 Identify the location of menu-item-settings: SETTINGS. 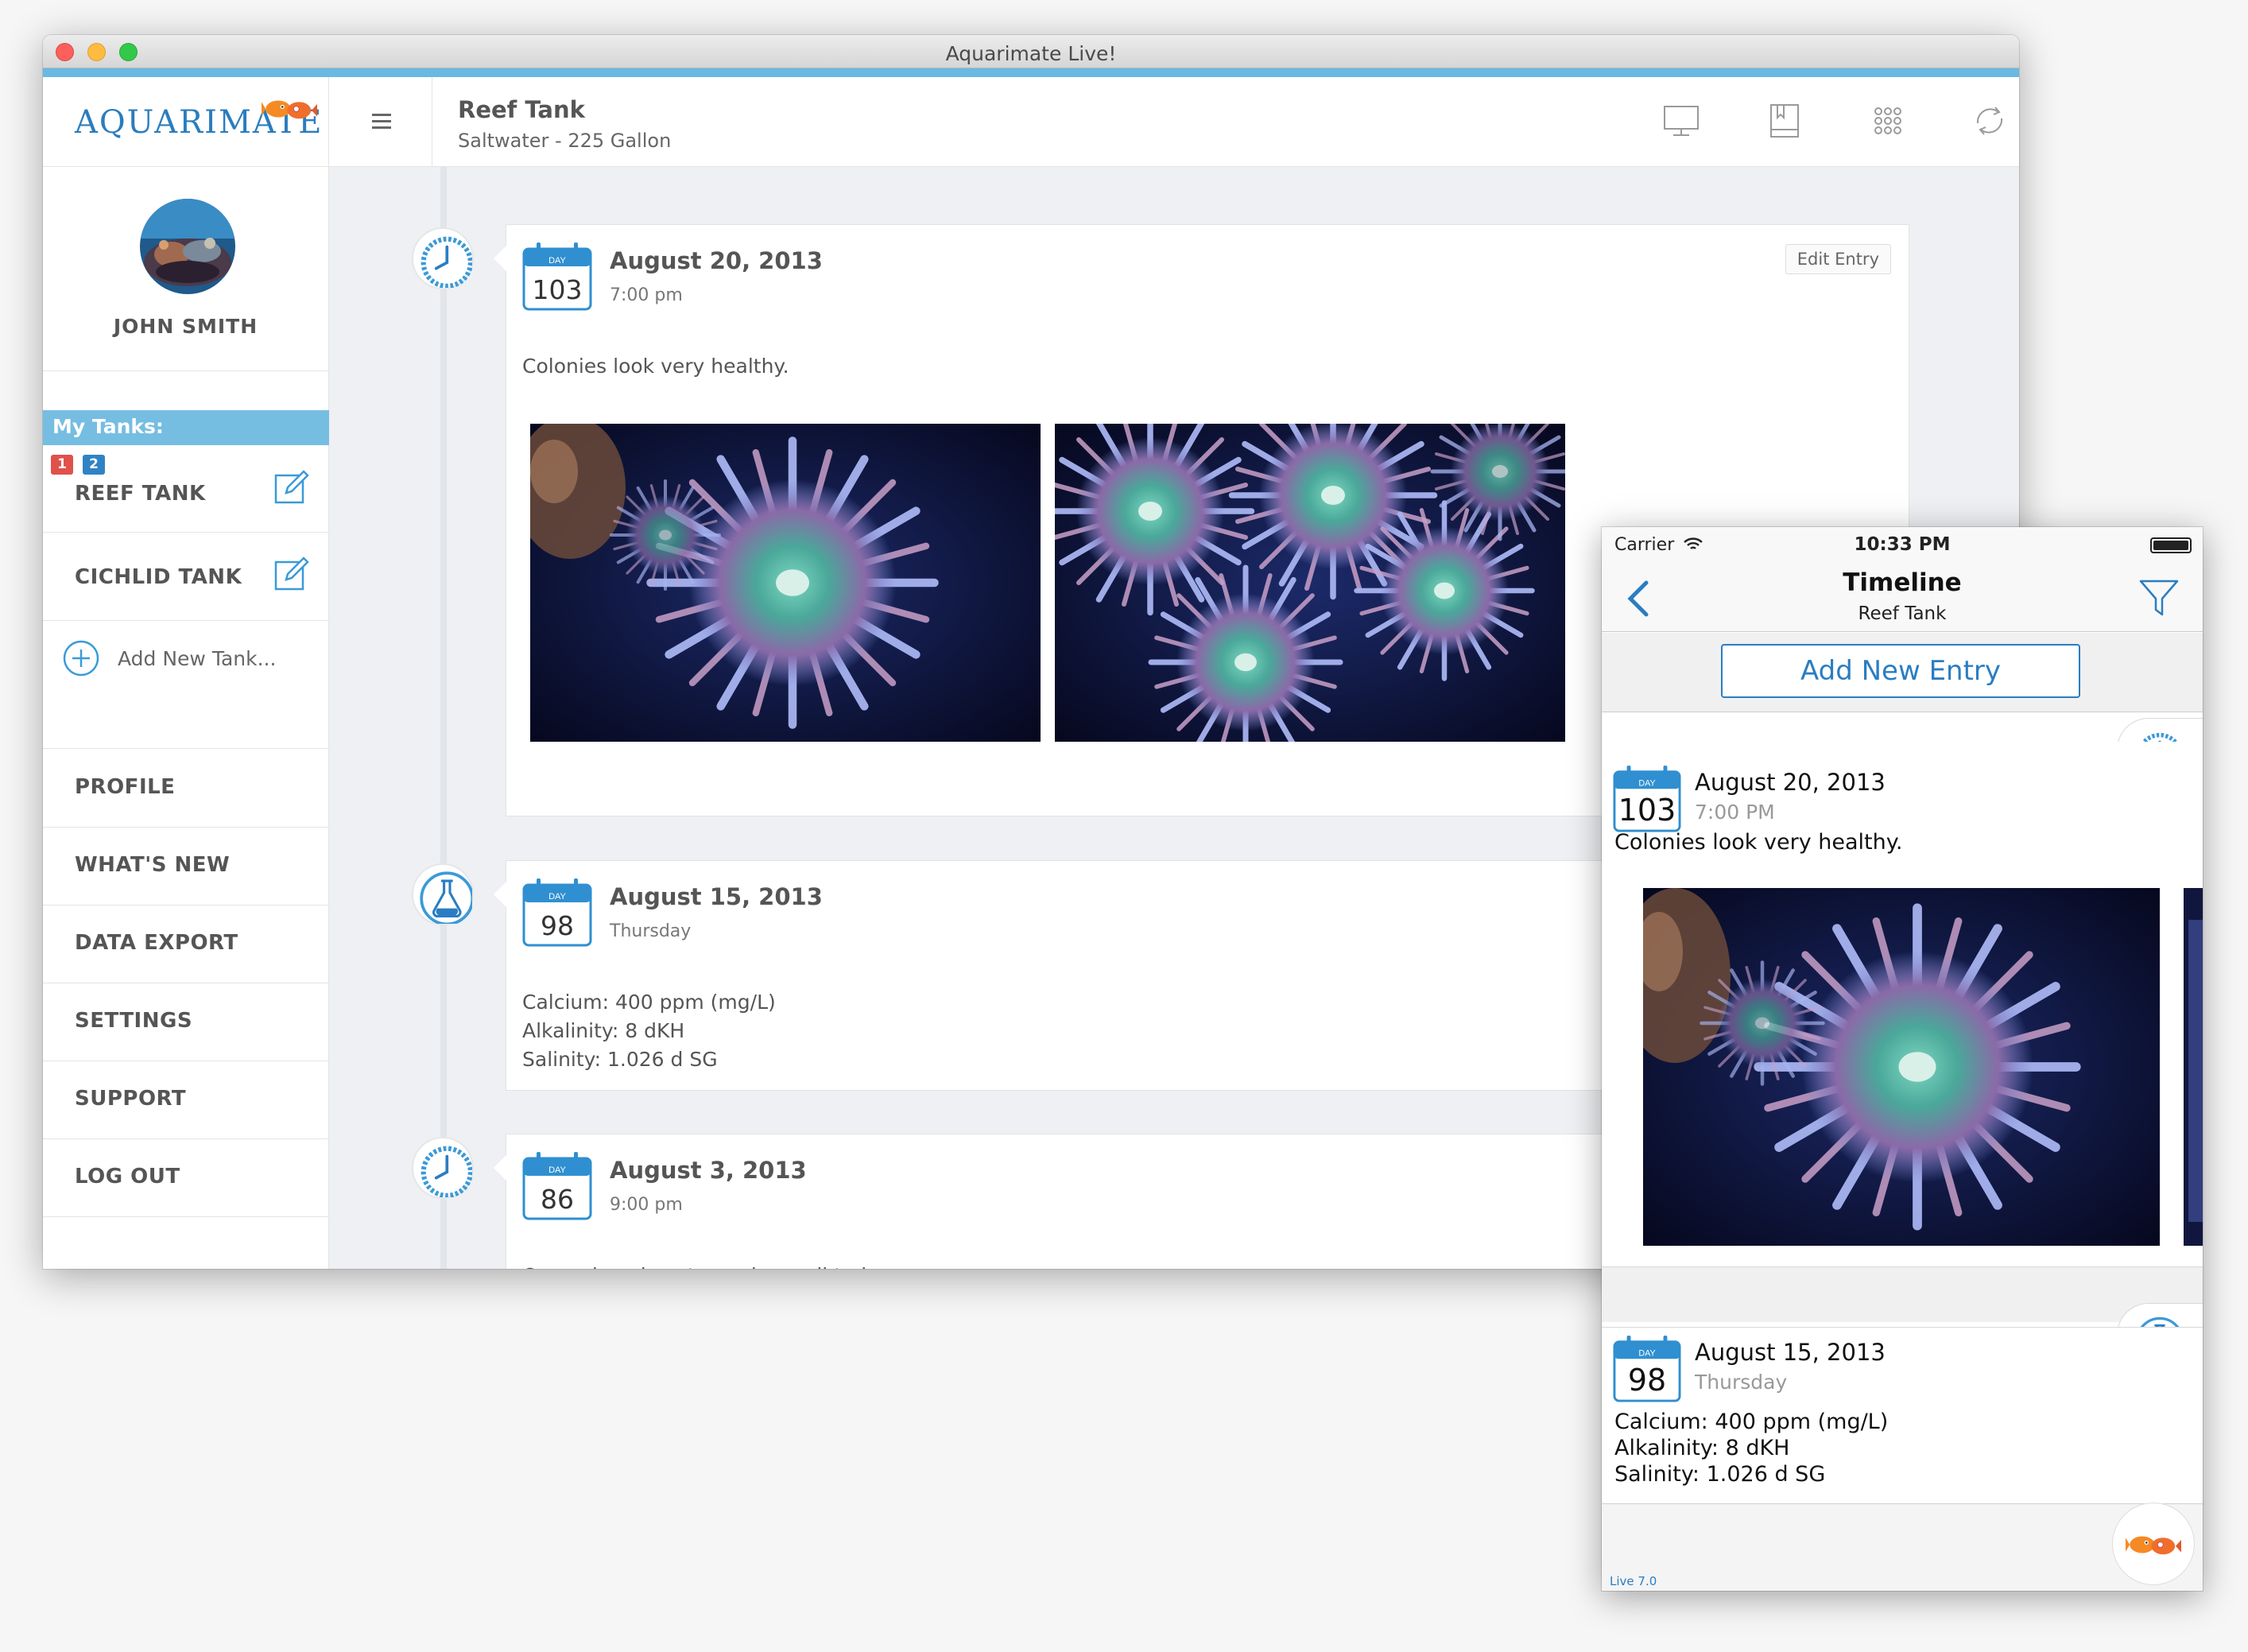
(186, 1022).